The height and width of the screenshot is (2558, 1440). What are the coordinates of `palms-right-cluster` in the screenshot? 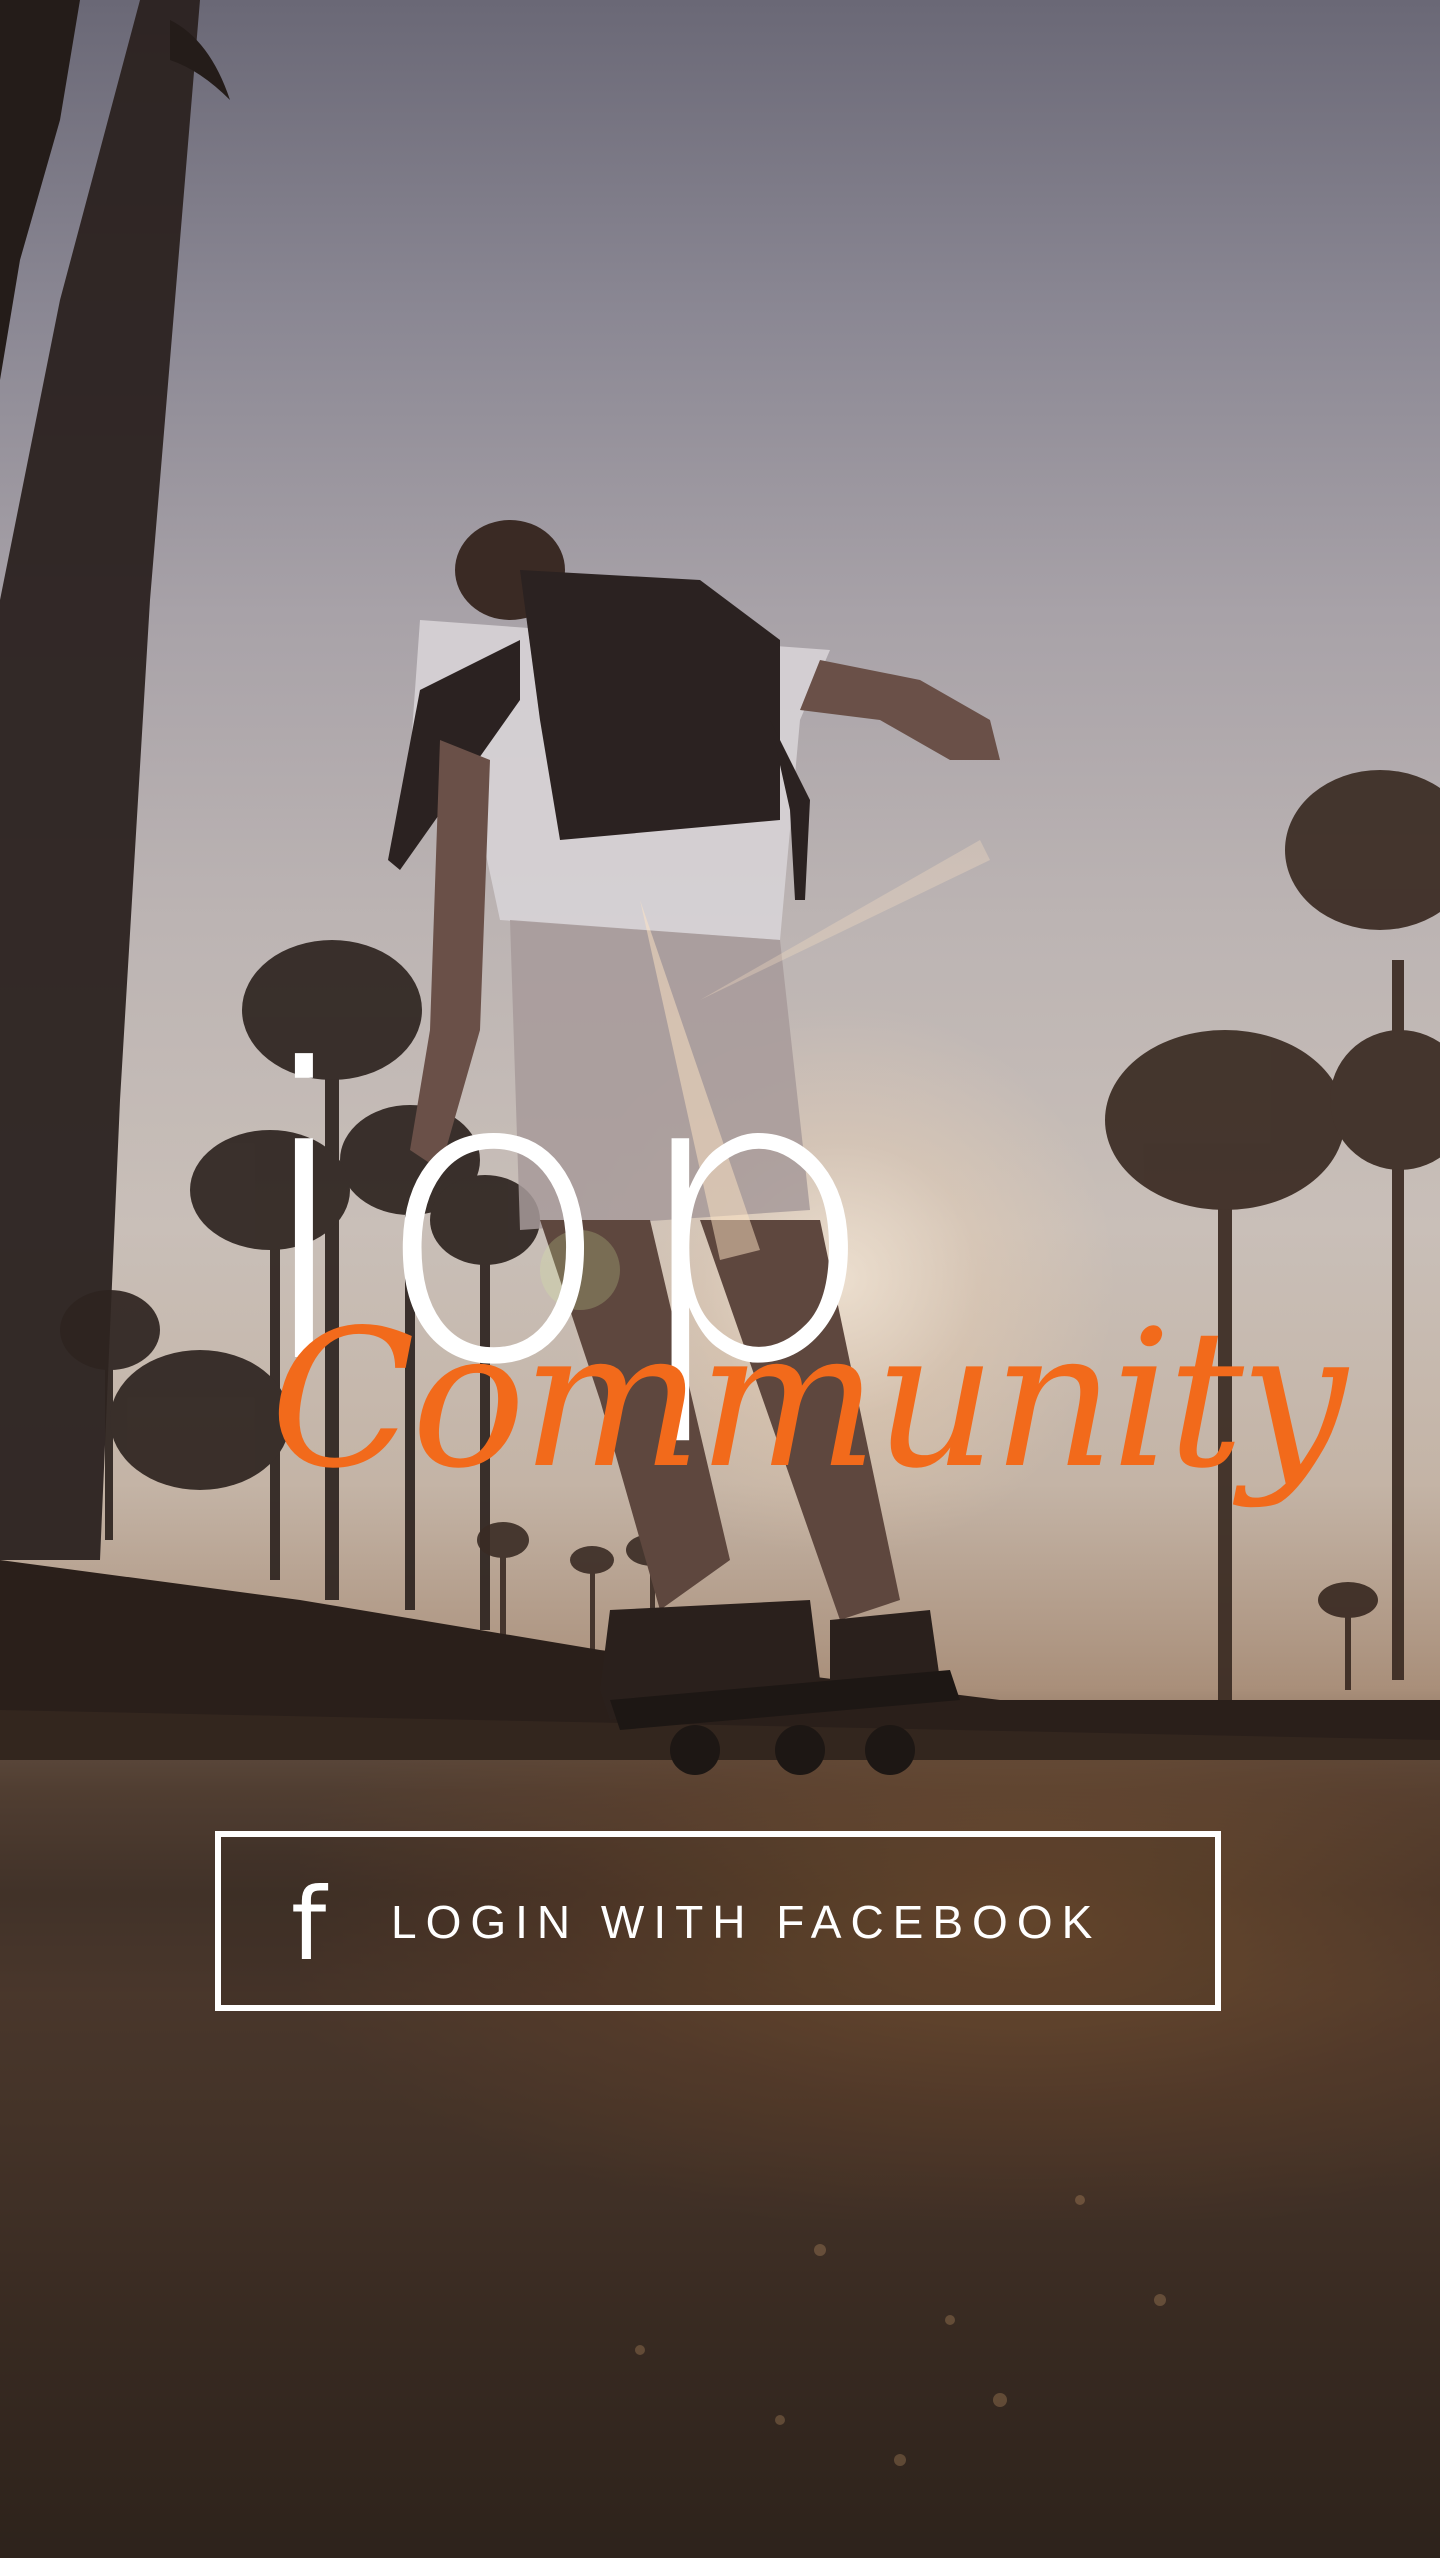 It's located at (1272, 1240).